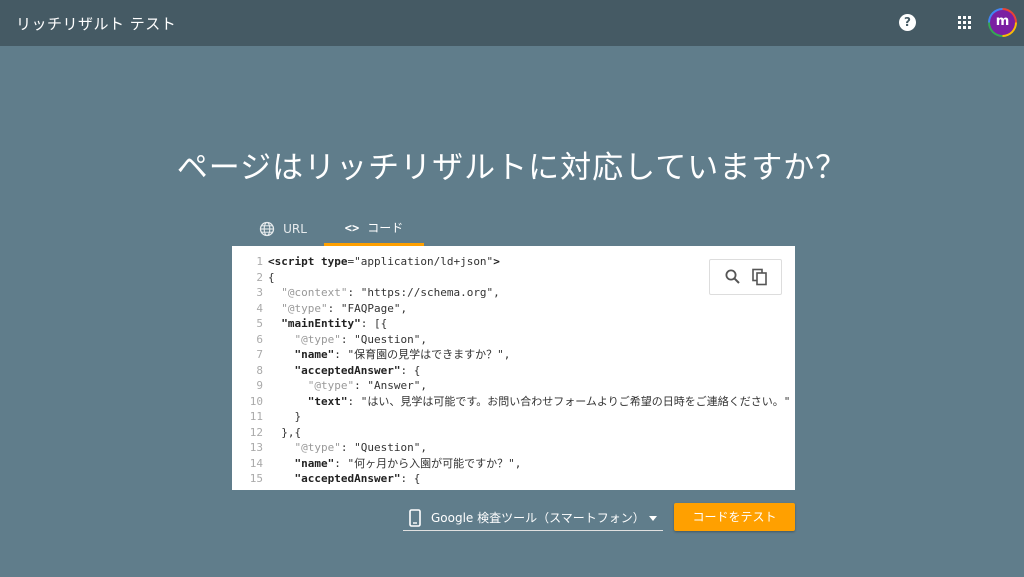 This screenshot has height=577, width=1024. What do you see at coordinates (415, 517) in the screenshot?
I see `smartphone-icon` at bounding box center [415, 517].